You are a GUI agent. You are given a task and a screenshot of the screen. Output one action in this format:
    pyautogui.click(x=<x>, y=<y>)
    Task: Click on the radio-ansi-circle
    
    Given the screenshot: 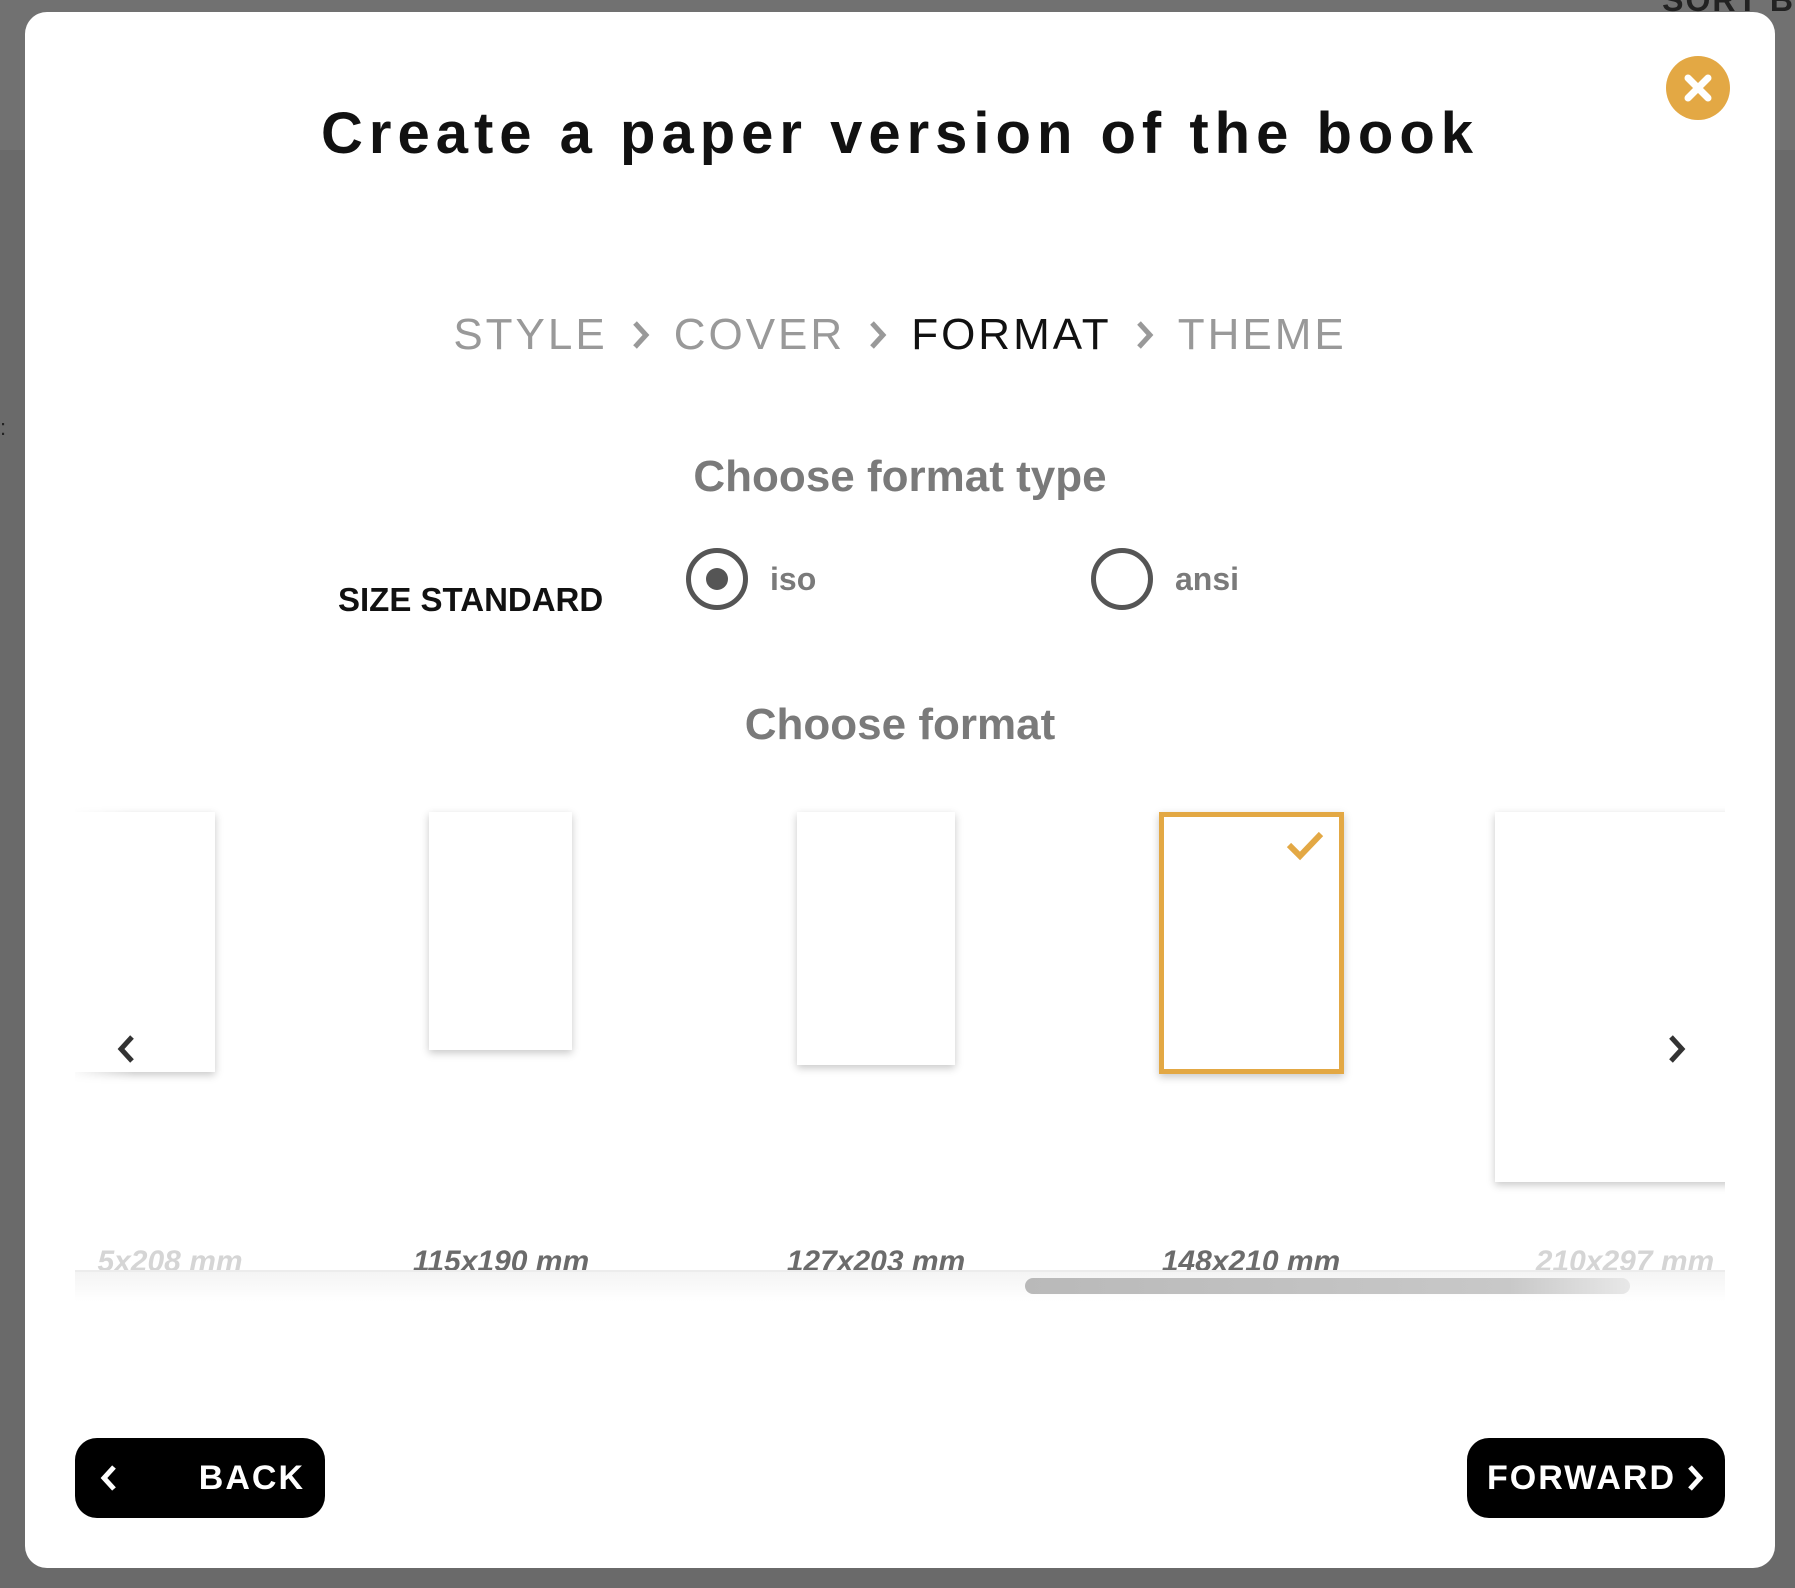 What is the action you would take?
    pyautogui.click(x=1122, y=579)
    